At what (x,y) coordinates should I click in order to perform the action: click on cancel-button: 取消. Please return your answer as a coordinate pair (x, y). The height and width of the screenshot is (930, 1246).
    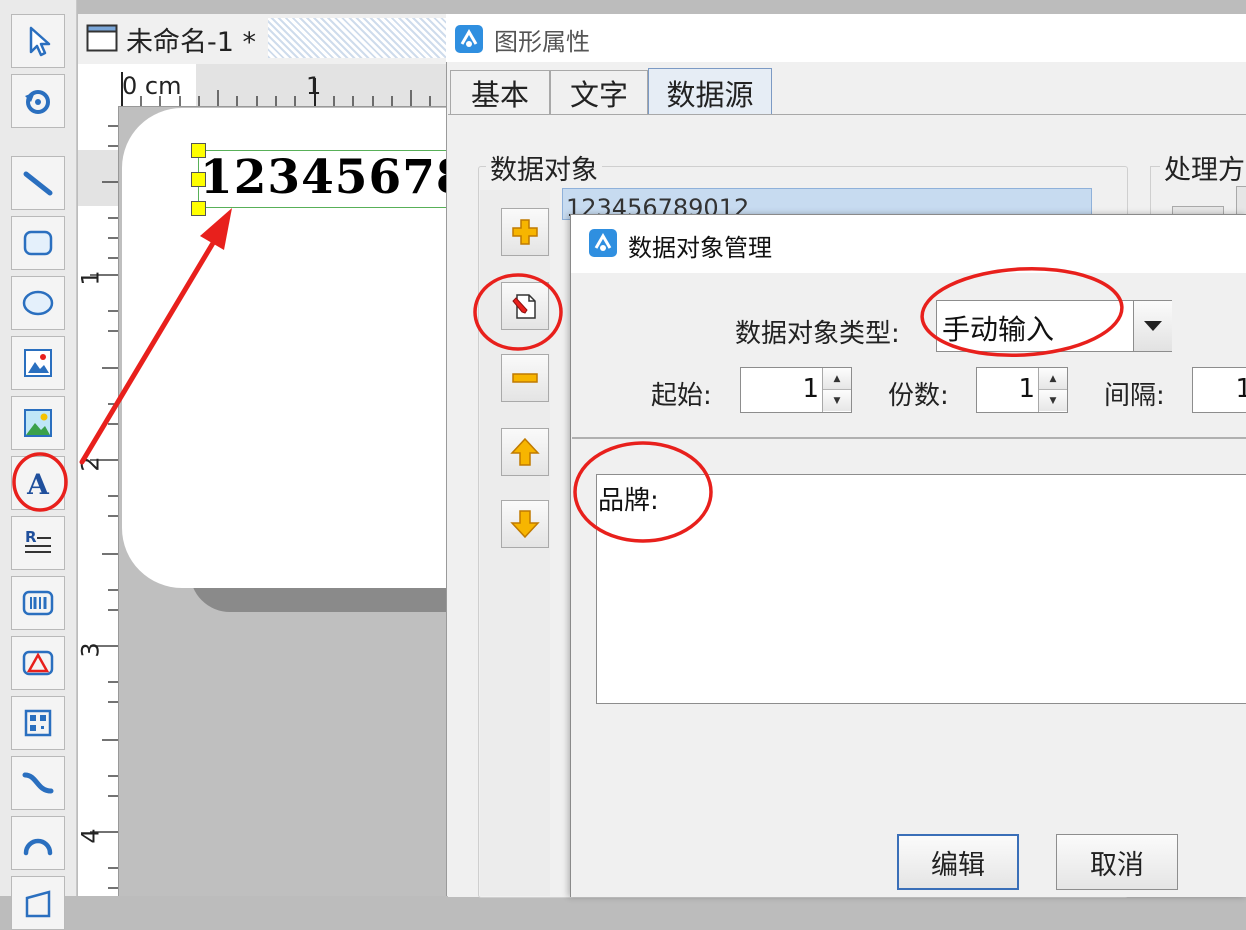
    Looking at the image, I should click on (1117, 862).